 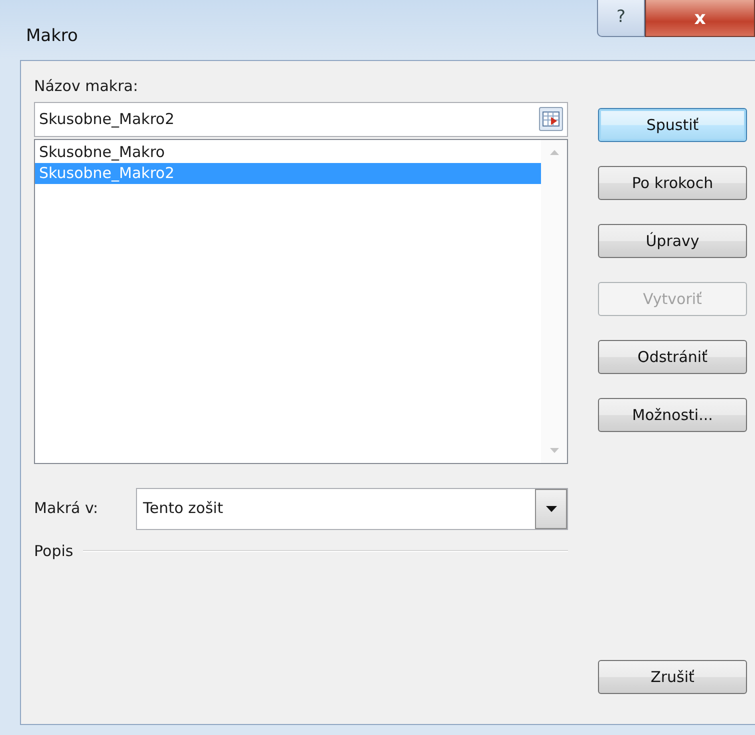 I want to click on dialog-button: Úpravy, so click(x=672, y=241).